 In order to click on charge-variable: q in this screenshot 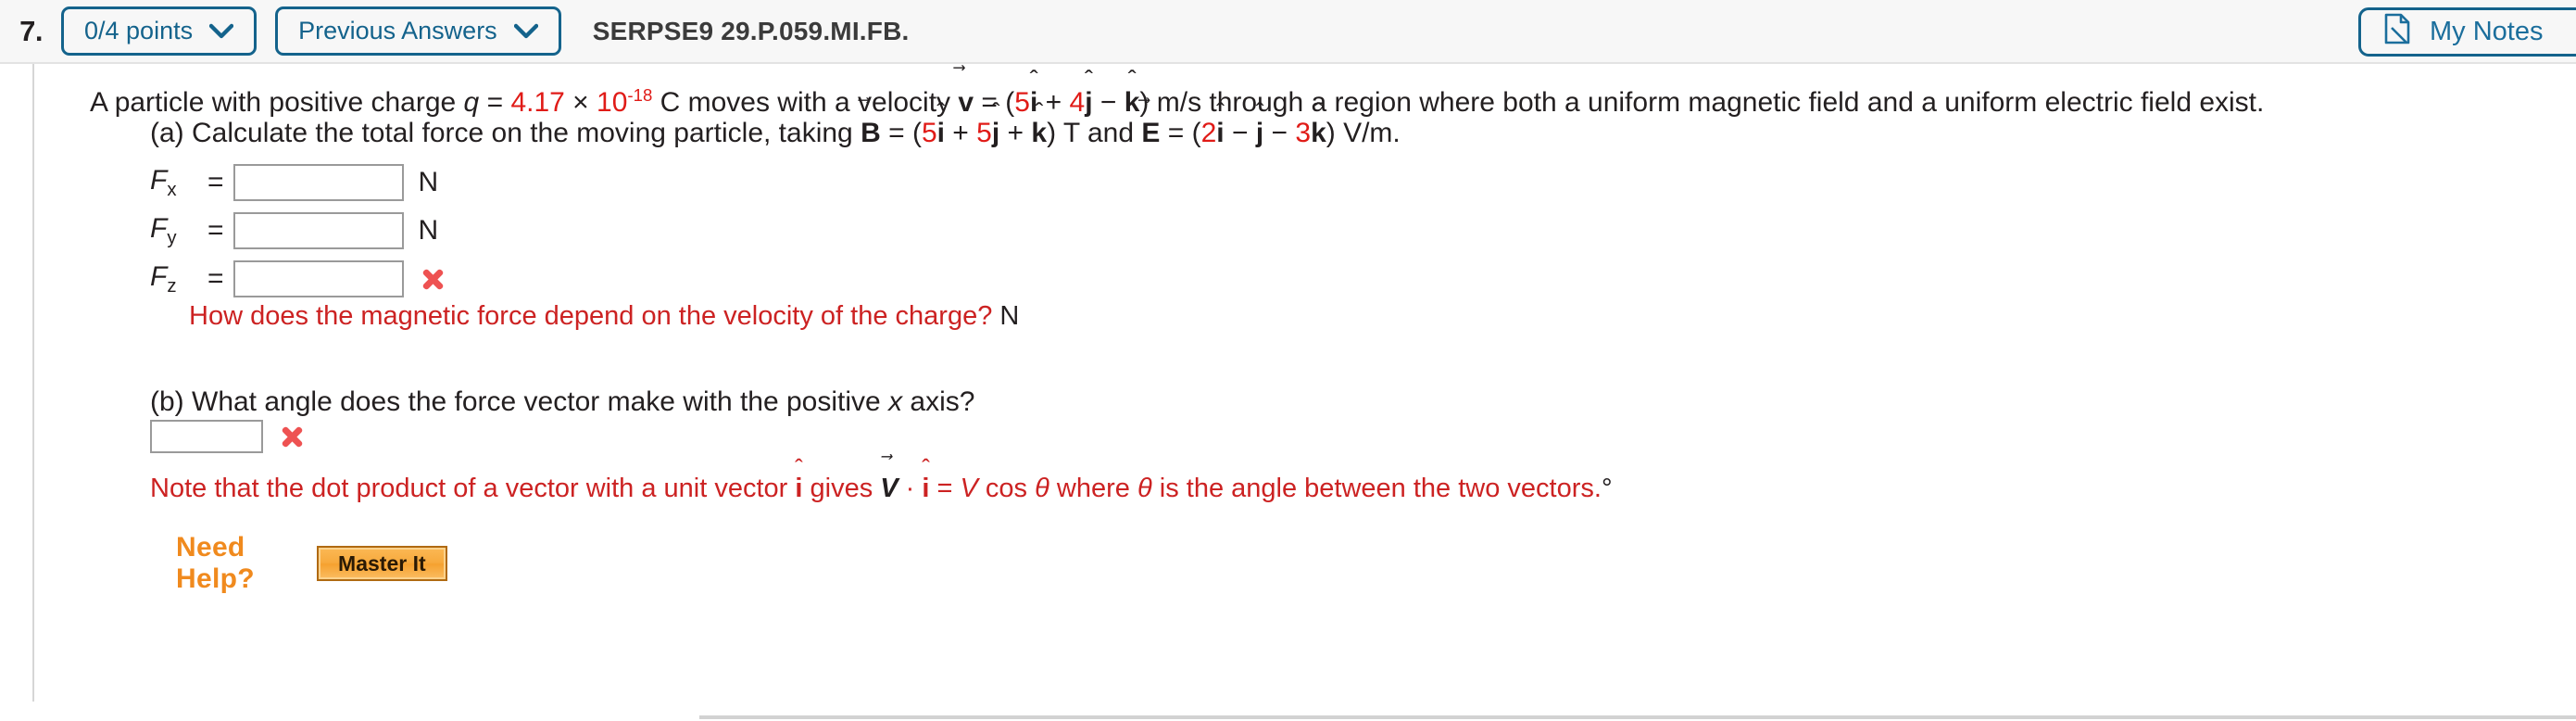, I will do `click(471, 102)`.